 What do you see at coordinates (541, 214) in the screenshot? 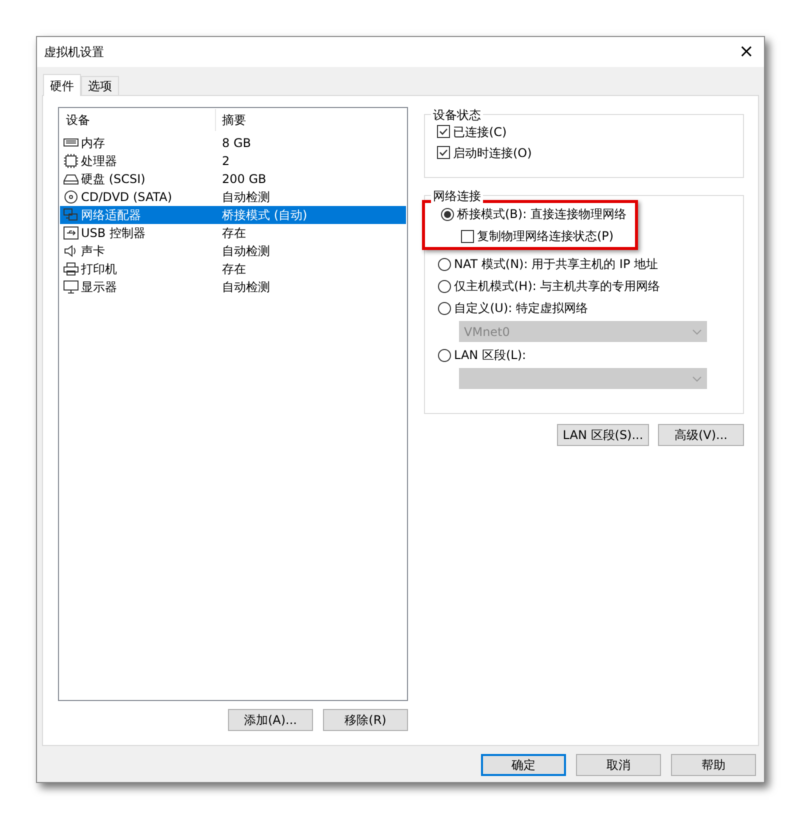
I see `option-label: 桥接模式(B): 直接连接物理网络` at bounding box center [541, 214].